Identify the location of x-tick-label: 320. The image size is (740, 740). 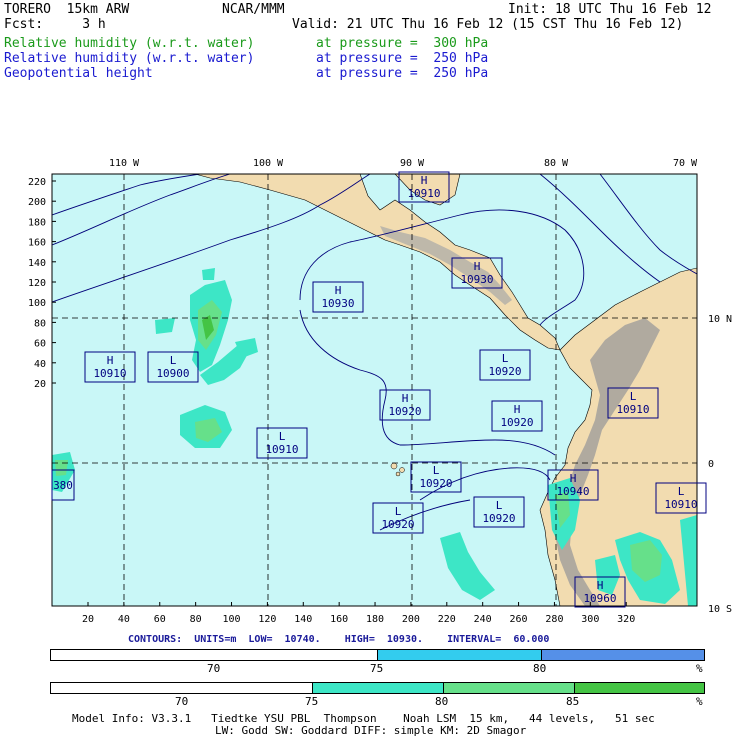
(626, 619).